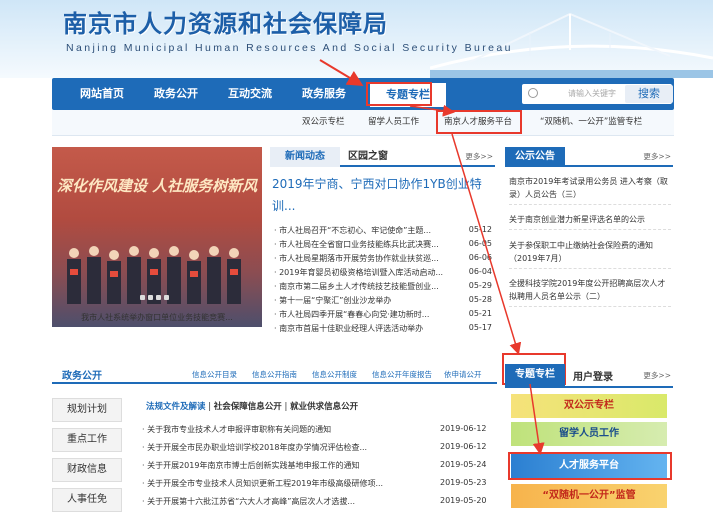  Describe the element at coordinates (479, 156) in the screenshot. I see `news-more-link: 更多>>` at that location.